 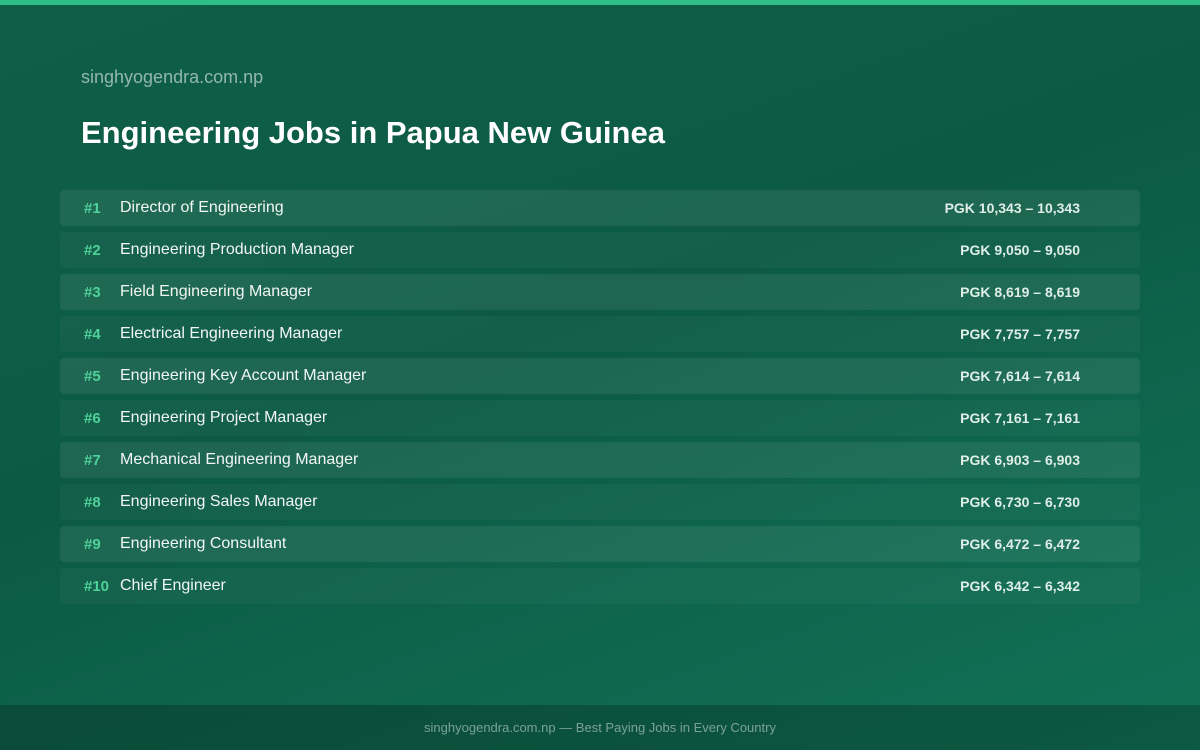 I want to click on job-title: Engineering Consultant, so click(x=203, y=543).